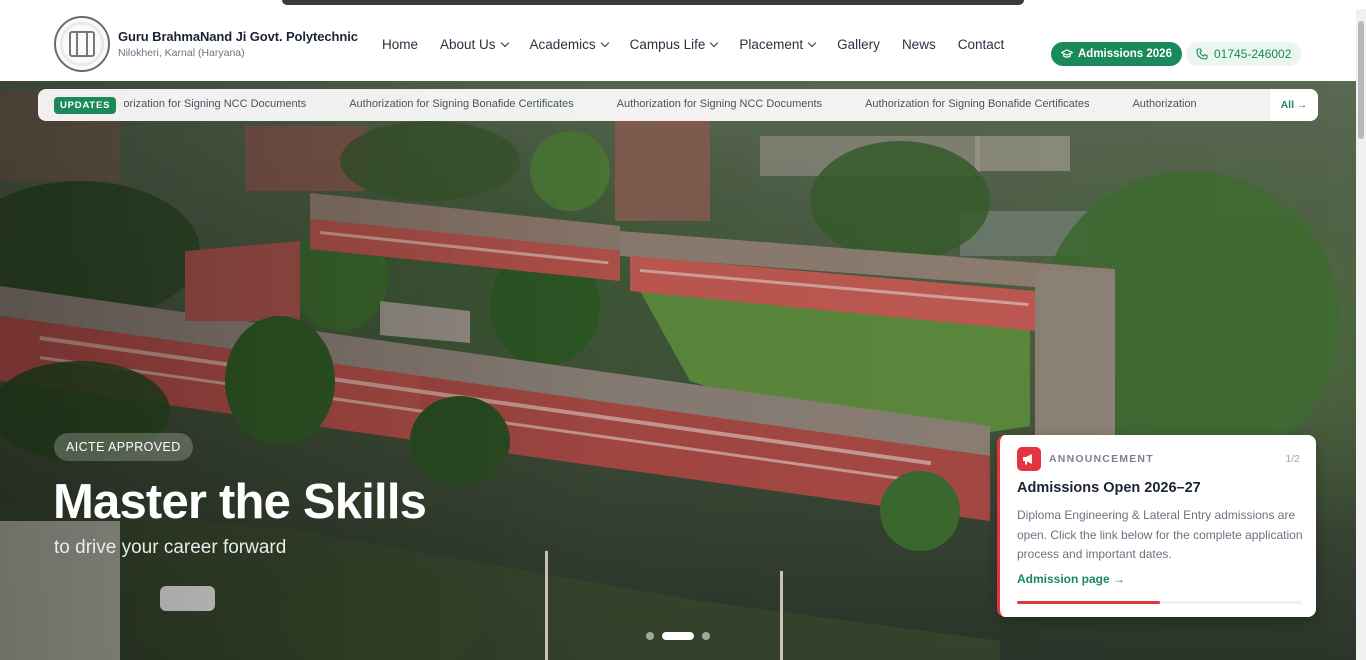  I want to click on scrollbar-thumb, so click(1361, 80).